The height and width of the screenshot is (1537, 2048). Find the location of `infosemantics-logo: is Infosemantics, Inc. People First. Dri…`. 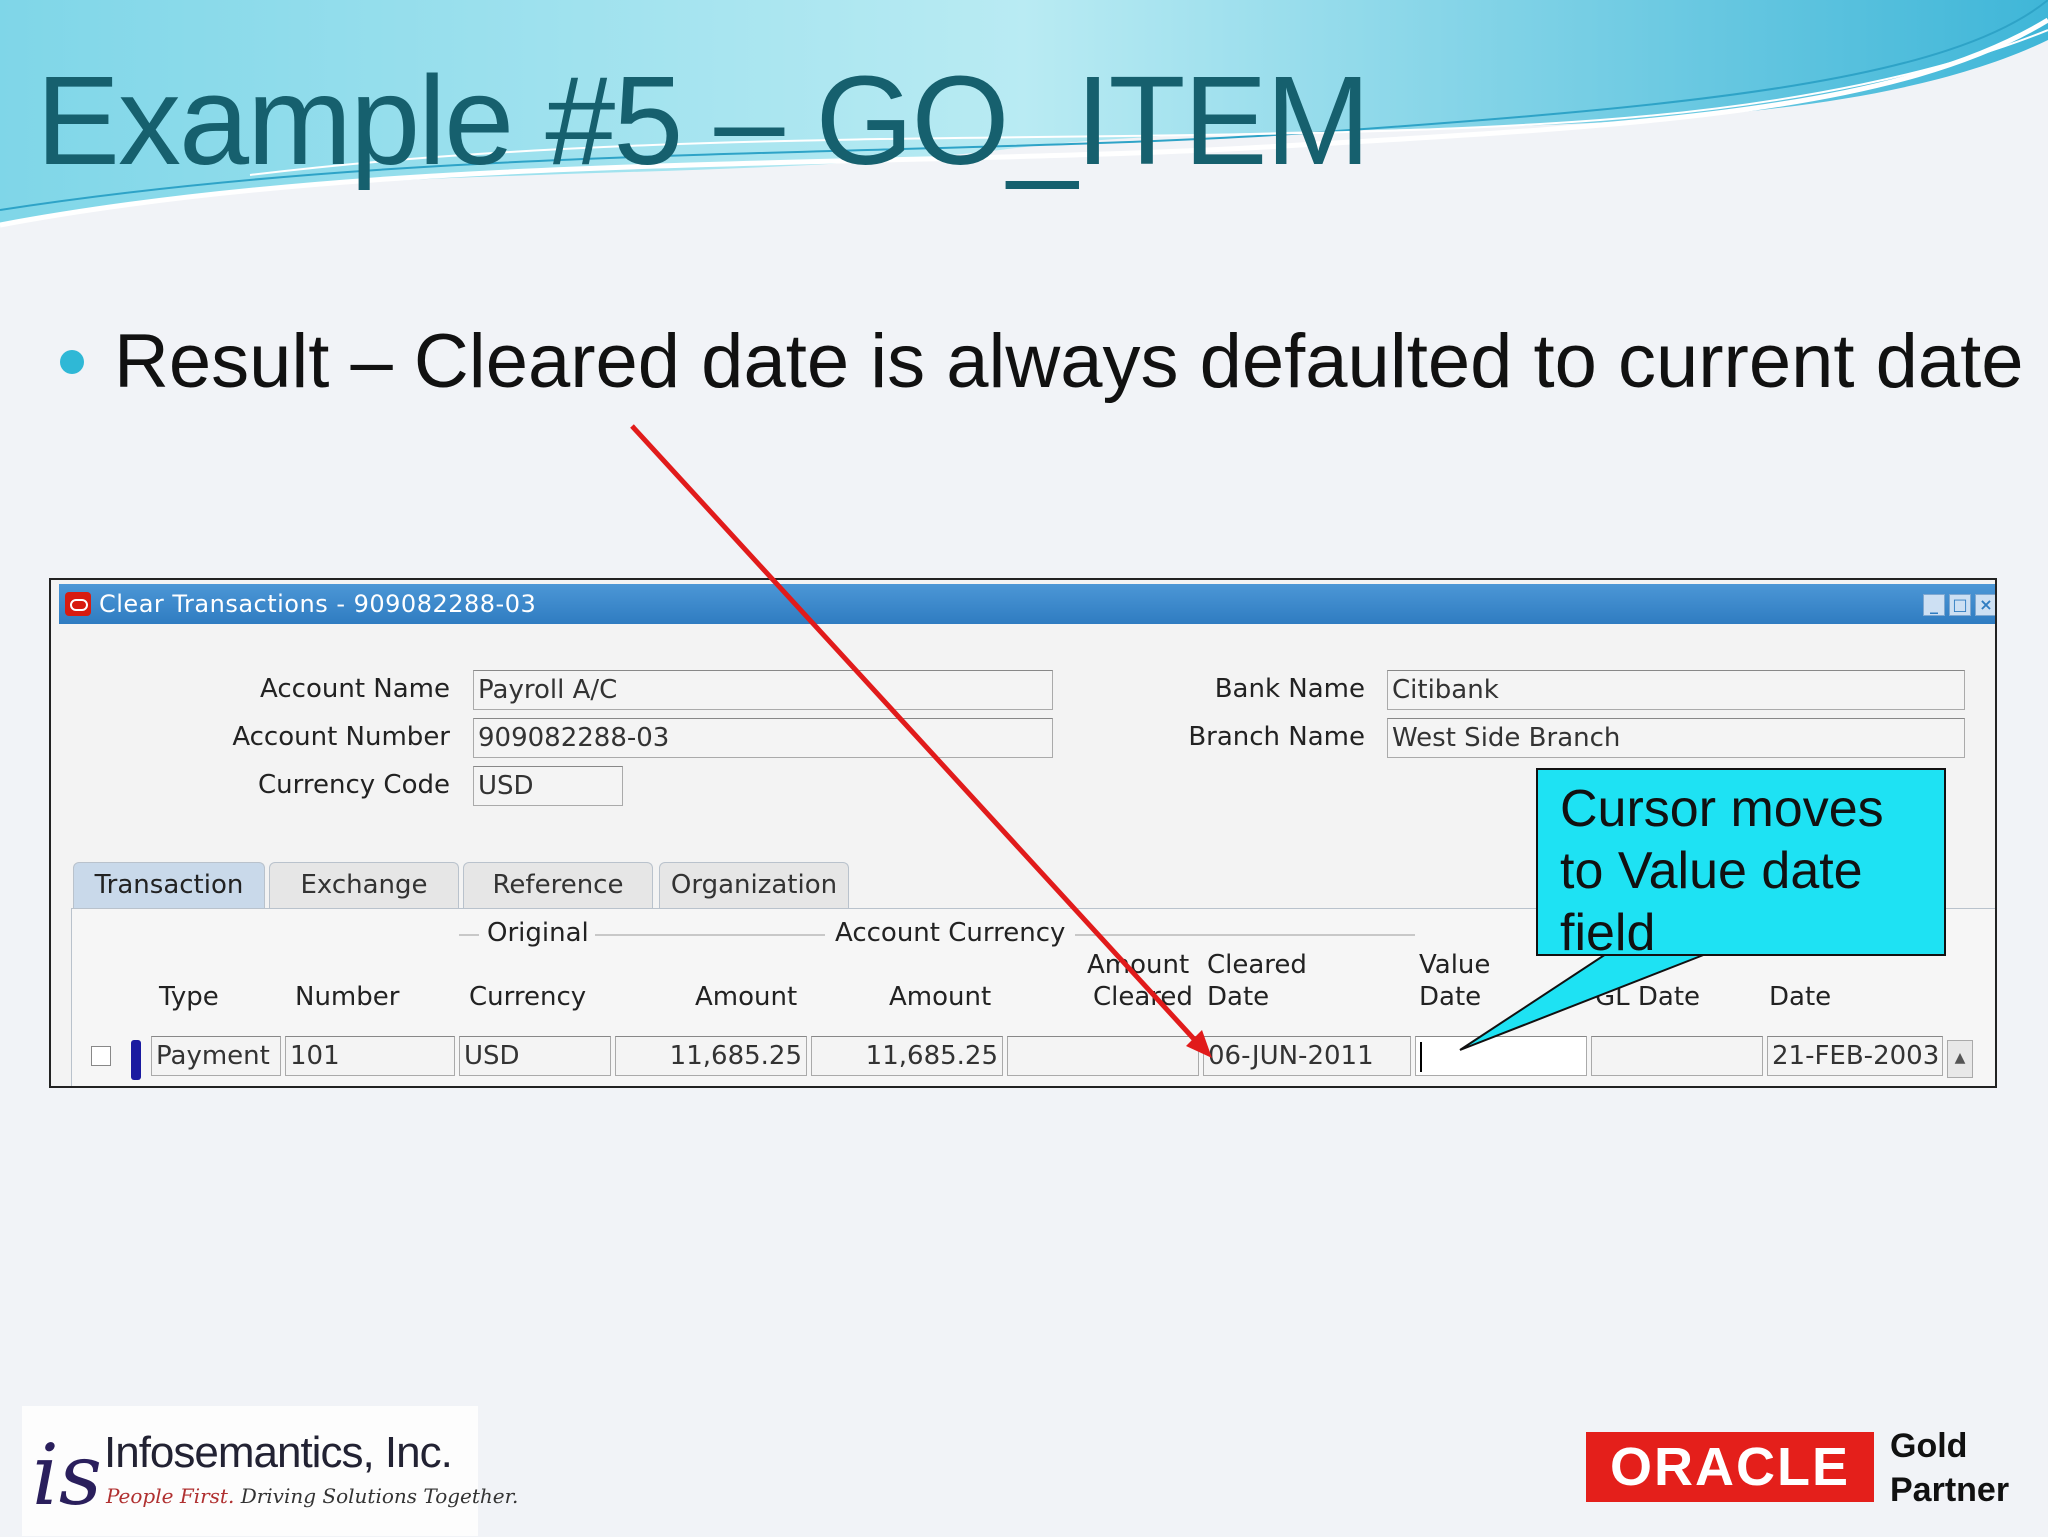

infosemantics-logo: is Infosemantics, Inc. People First. Dri… is located at coordinates (270, 1471).